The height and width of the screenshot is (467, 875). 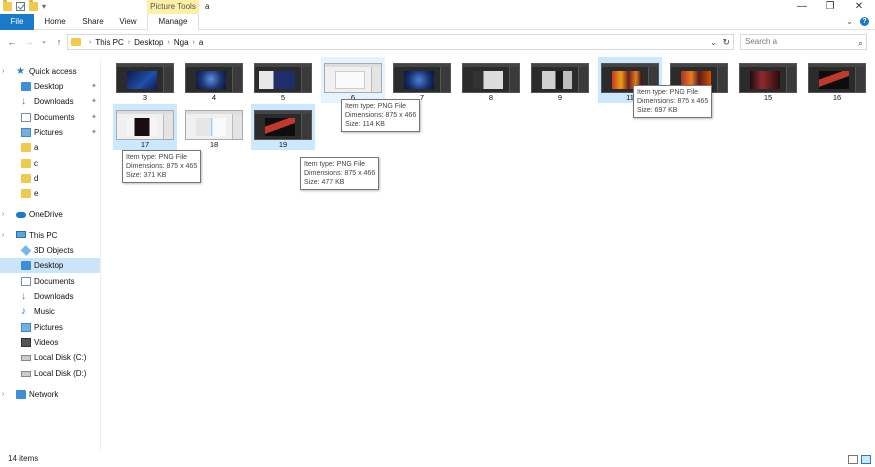 What do you see at coordinates (283, 144) in the screenshot?
I see `file-name: 19` at bounding box center [283, 144].